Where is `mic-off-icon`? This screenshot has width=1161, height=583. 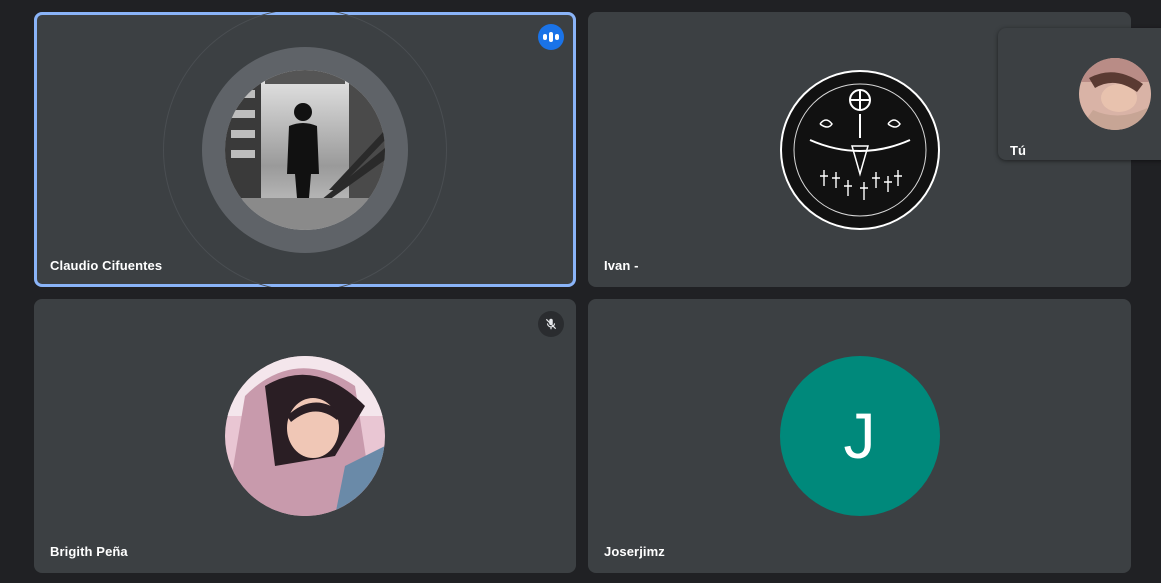 mic-off-icon is located at coordinates (551, 324).